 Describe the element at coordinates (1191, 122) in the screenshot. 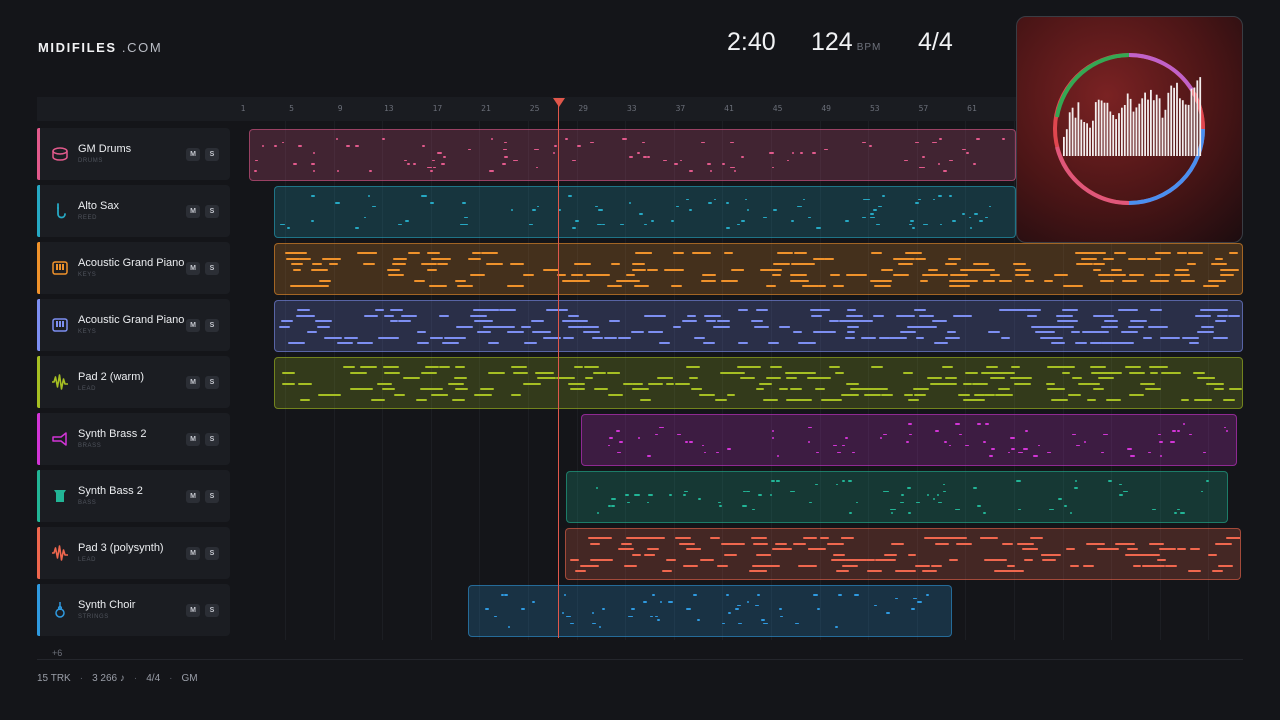

I see `spectrum-bar` at that location.